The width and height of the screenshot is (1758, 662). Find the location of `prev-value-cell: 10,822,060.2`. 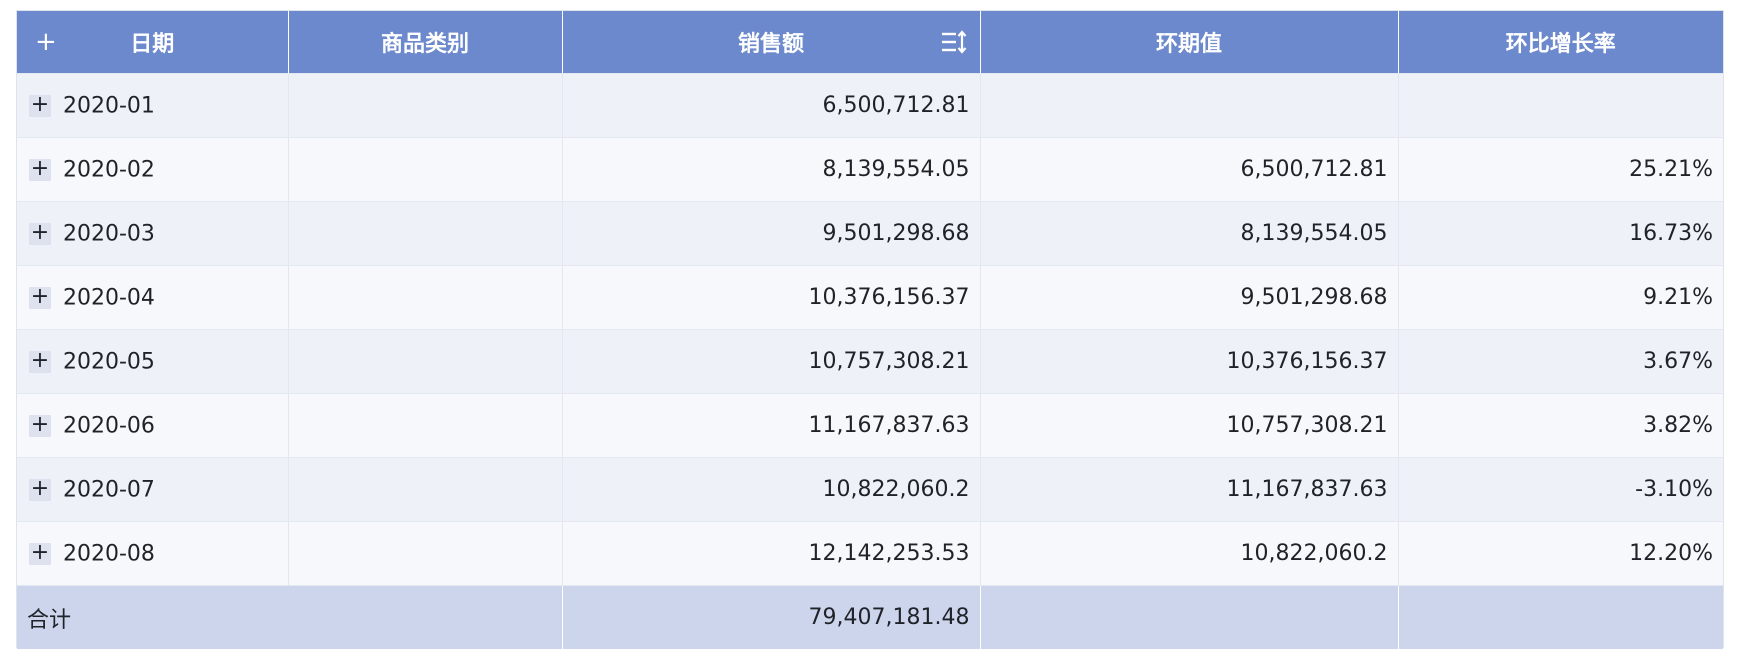

prev-value-cell: 10,822,060.2 is located at coordinates (1189, 553).